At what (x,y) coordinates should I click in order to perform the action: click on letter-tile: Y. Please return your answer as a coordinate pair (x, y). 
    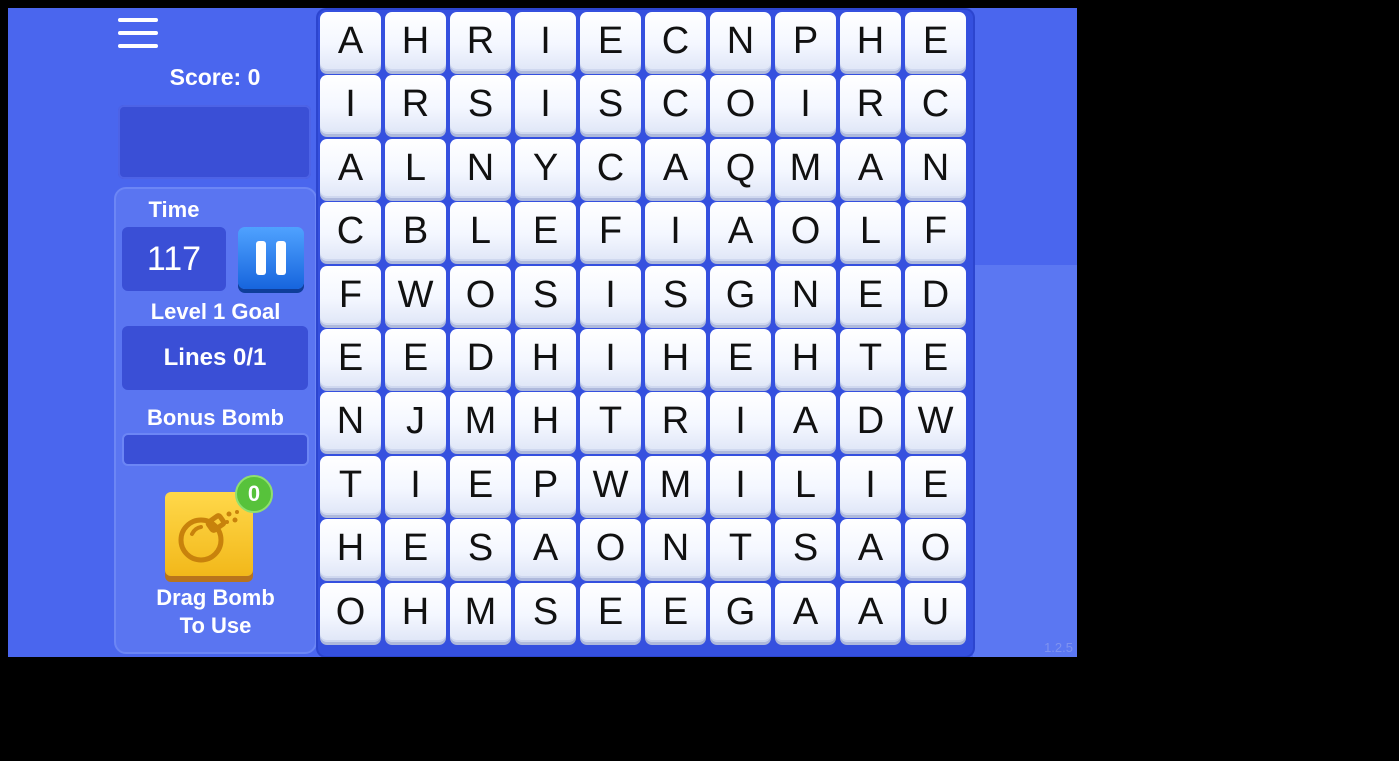
    Looking at the image, I should click on (545, 168).